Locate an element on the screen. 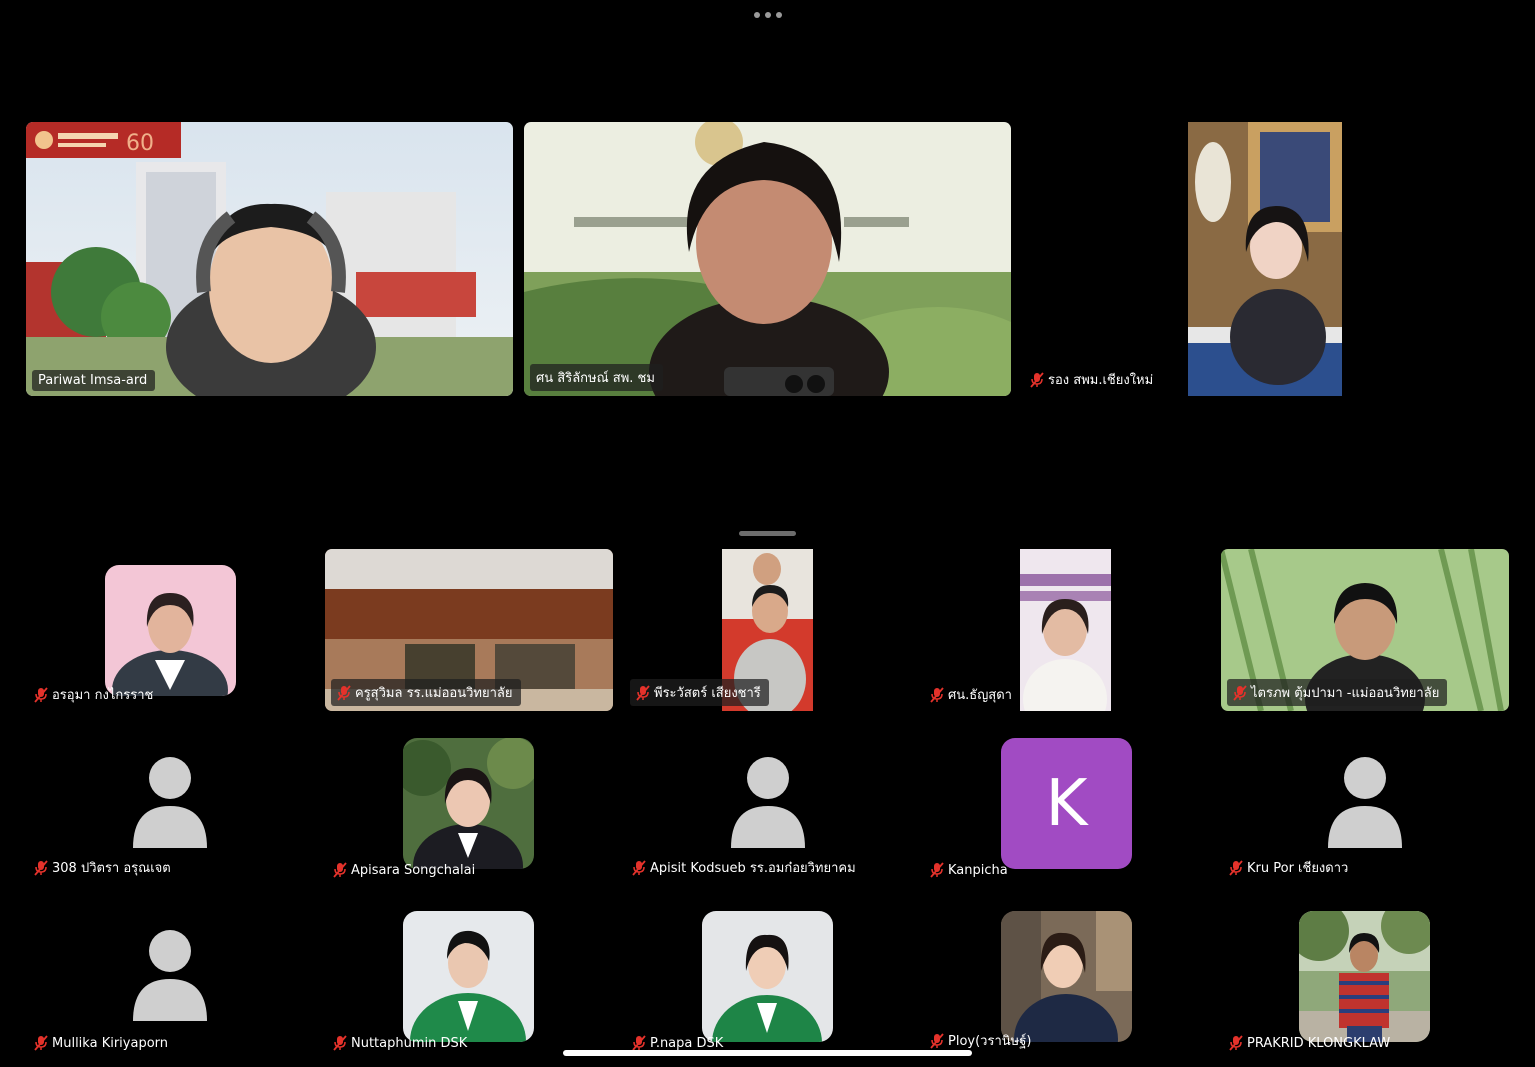 Image resolution: width=1535 pixels, height=1067 pixels. gallery-tile: Apisara Songchalai is located at coordinates (469, 803).